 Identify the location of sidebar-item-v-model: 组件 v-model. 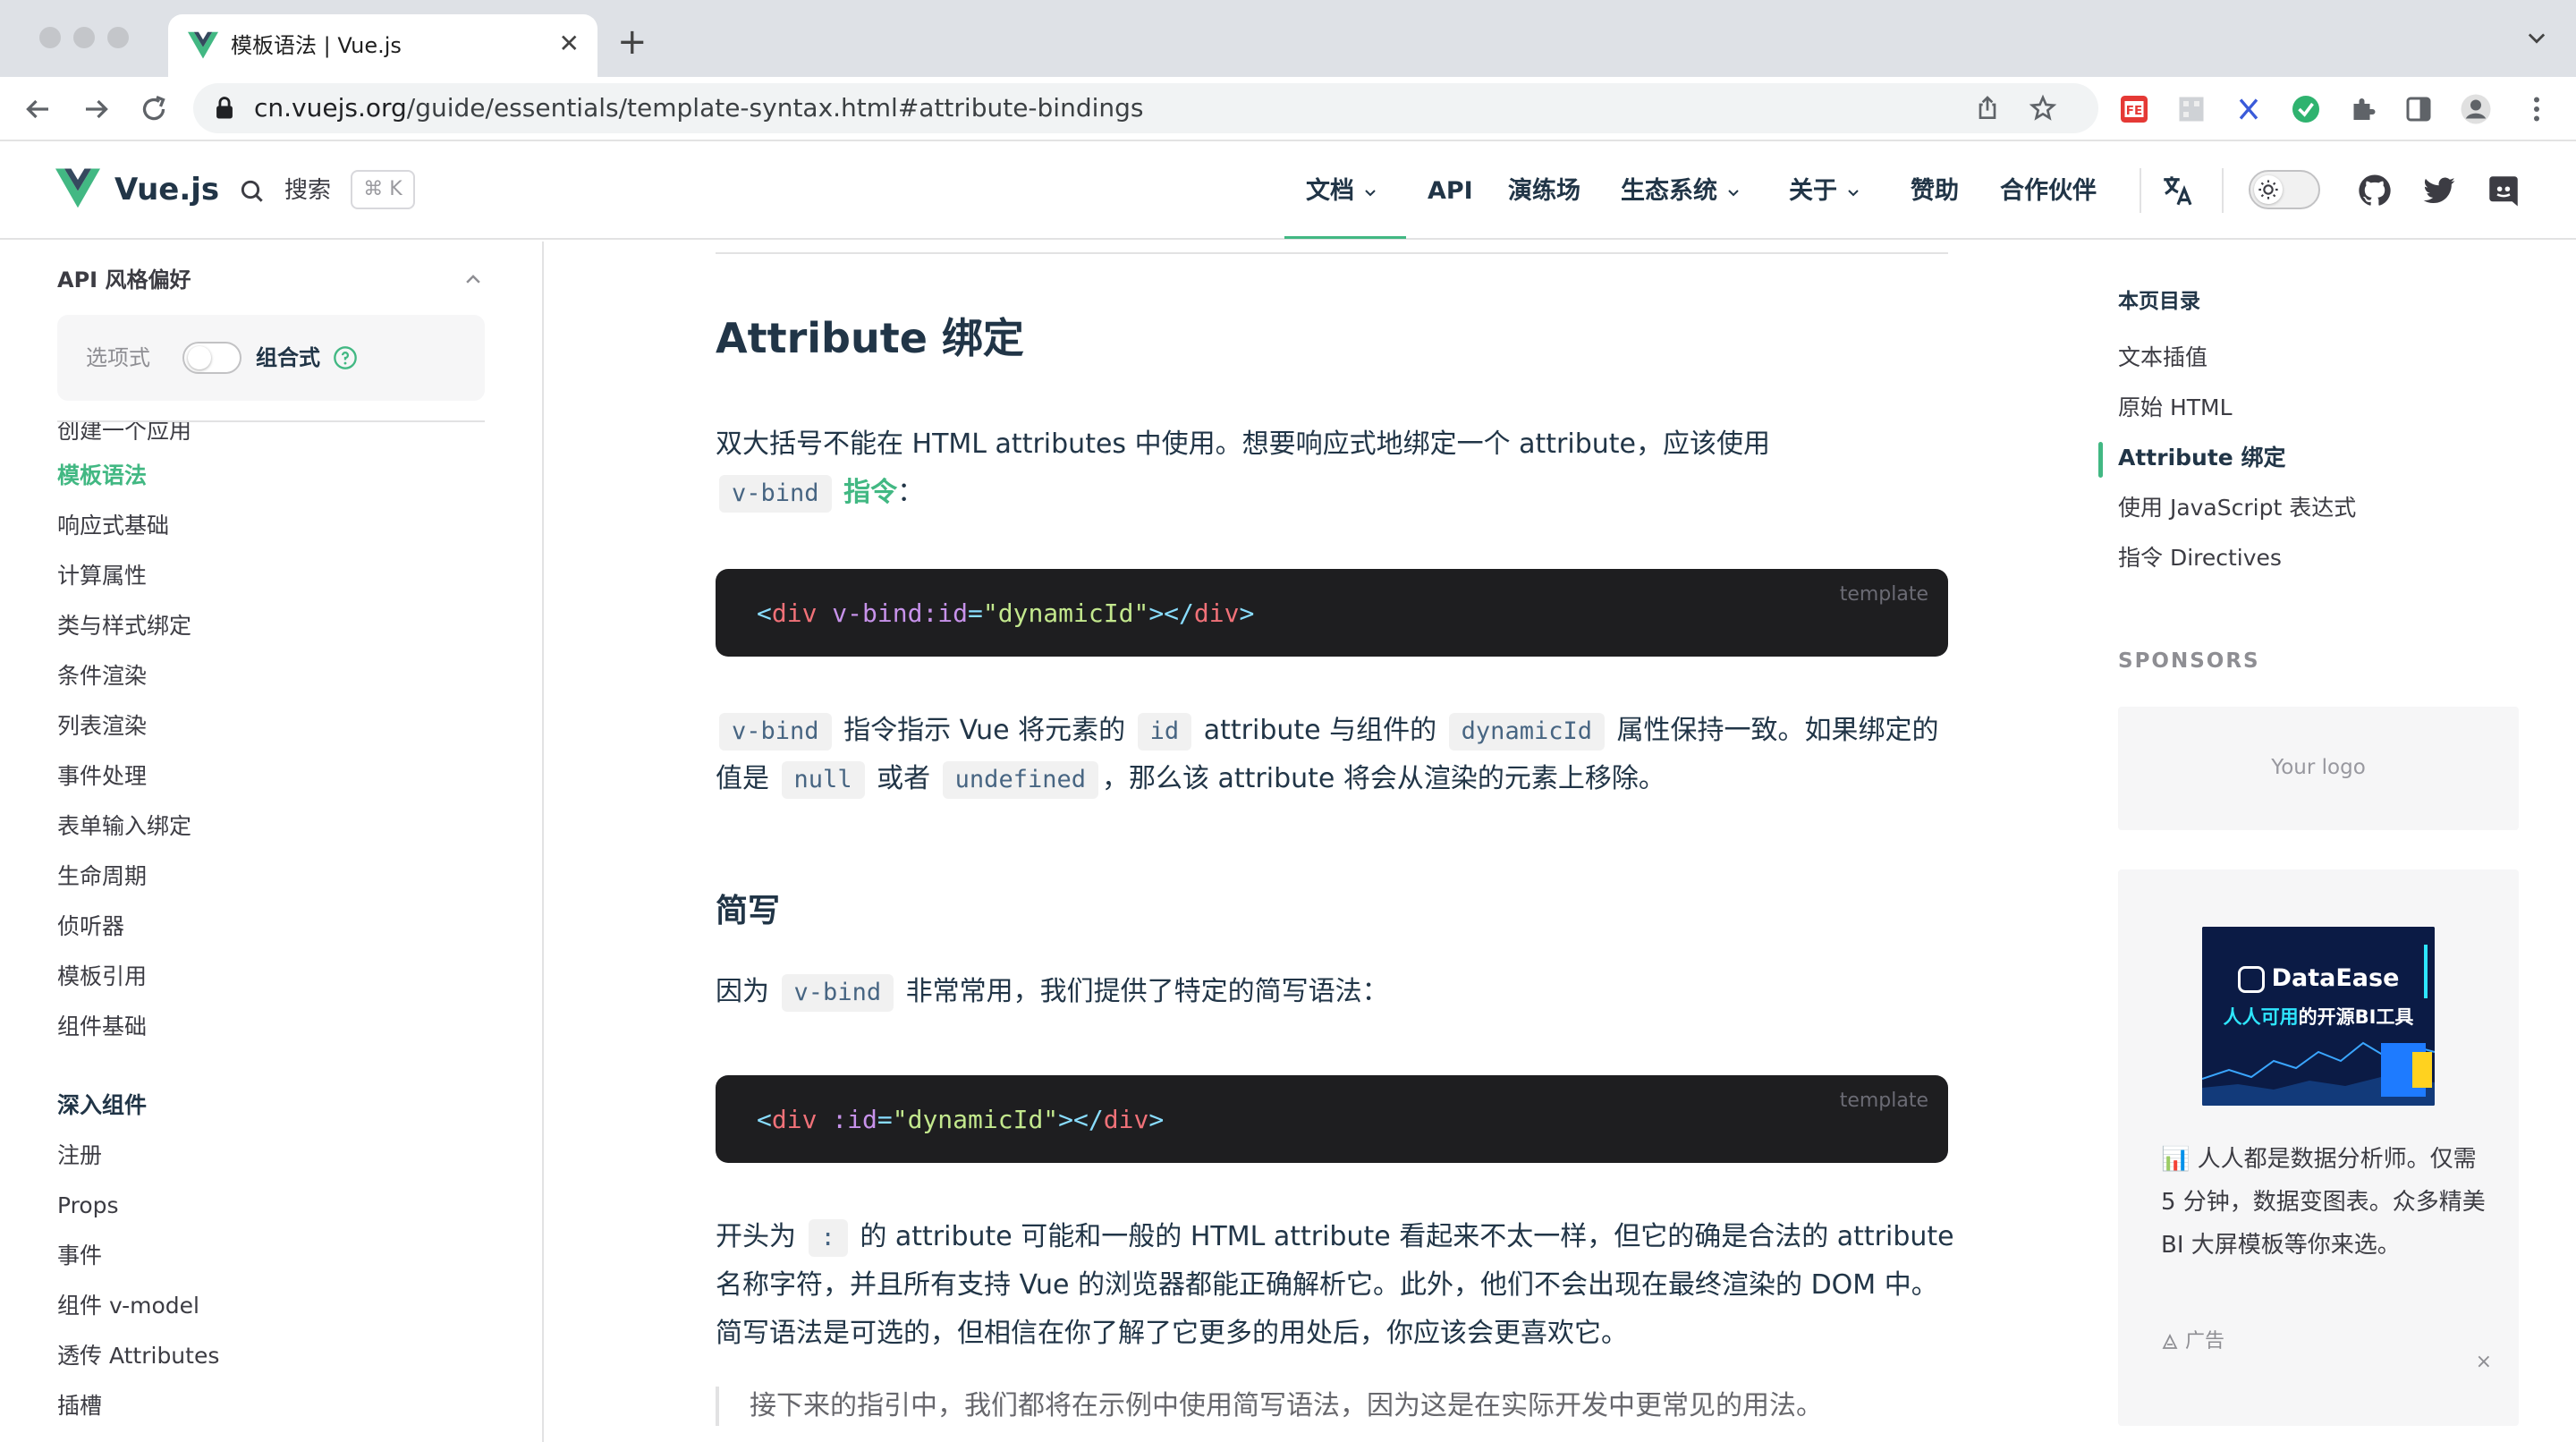
(128, 1306).